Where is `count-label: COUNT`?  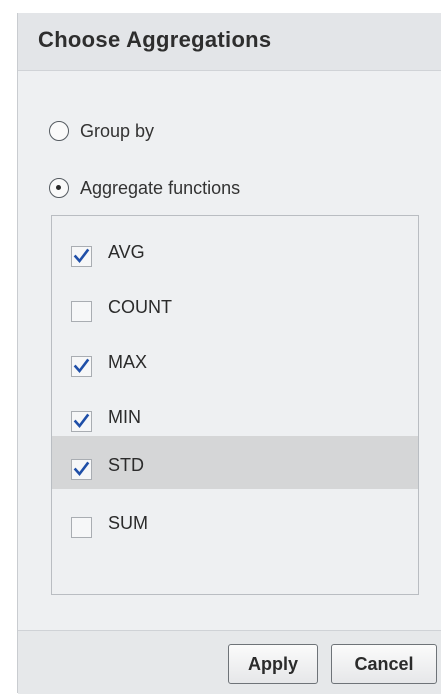 count-label: COUNT is located at coordinates (140, 306).